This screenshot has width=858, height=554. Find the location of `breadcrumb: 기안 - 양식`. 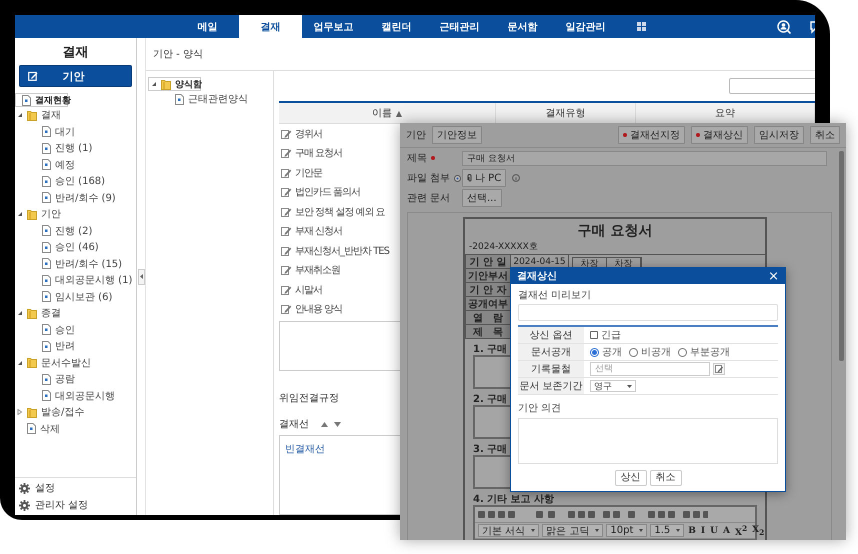

breadcrumb: 기안 - 양식 is located at coordinates (178, 54).